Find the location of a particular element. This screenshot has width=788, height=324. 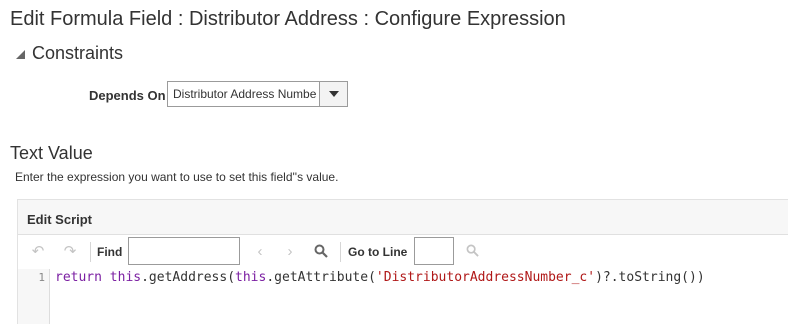

code-method-call: .getAddress( is located at coordinates (188, 277).